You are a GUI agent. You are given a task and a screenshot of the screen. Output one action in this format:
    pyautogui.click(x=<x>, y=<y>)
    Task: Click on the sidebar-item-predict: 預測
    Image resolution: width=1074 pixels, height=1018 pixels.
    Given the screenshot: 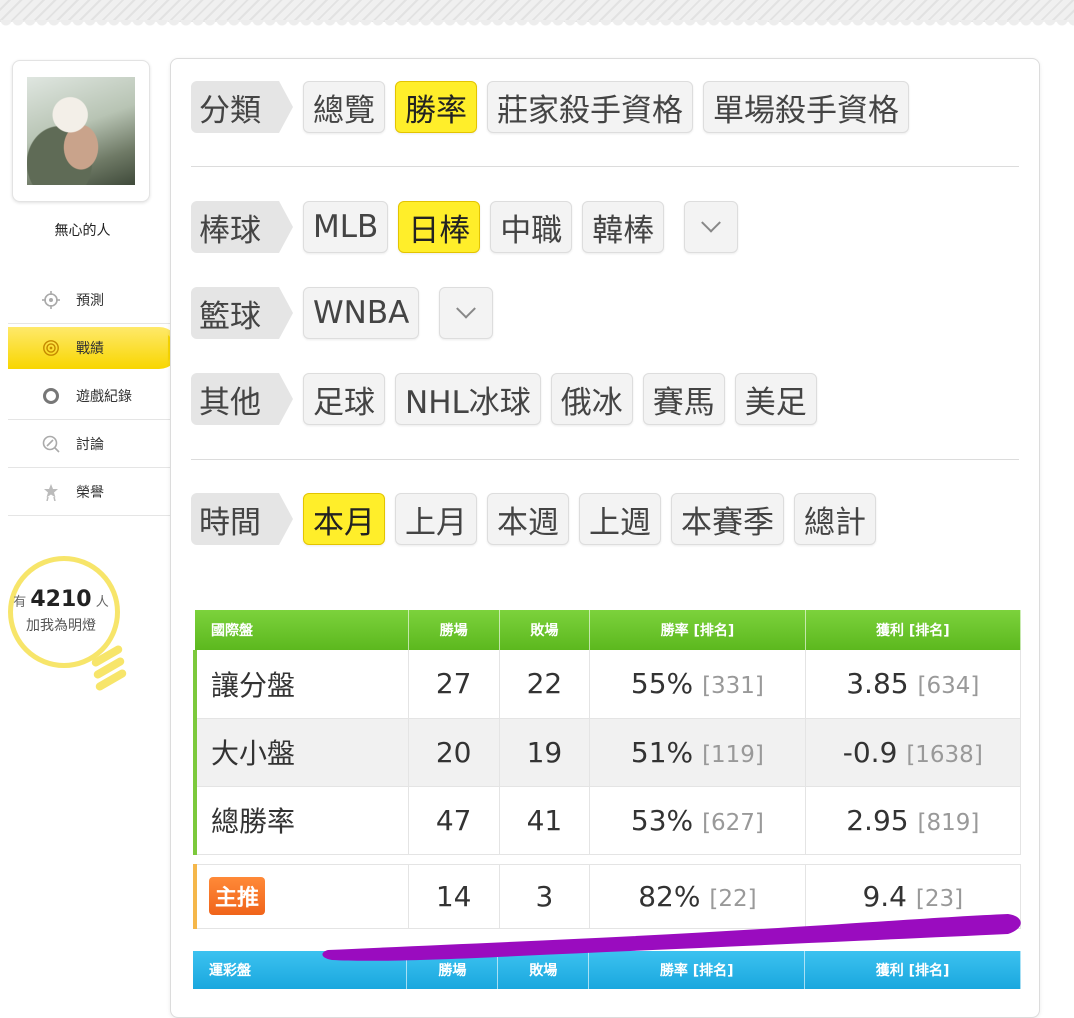 What is the action you would take?
    pyautogui.click(x=89, y=300)
    